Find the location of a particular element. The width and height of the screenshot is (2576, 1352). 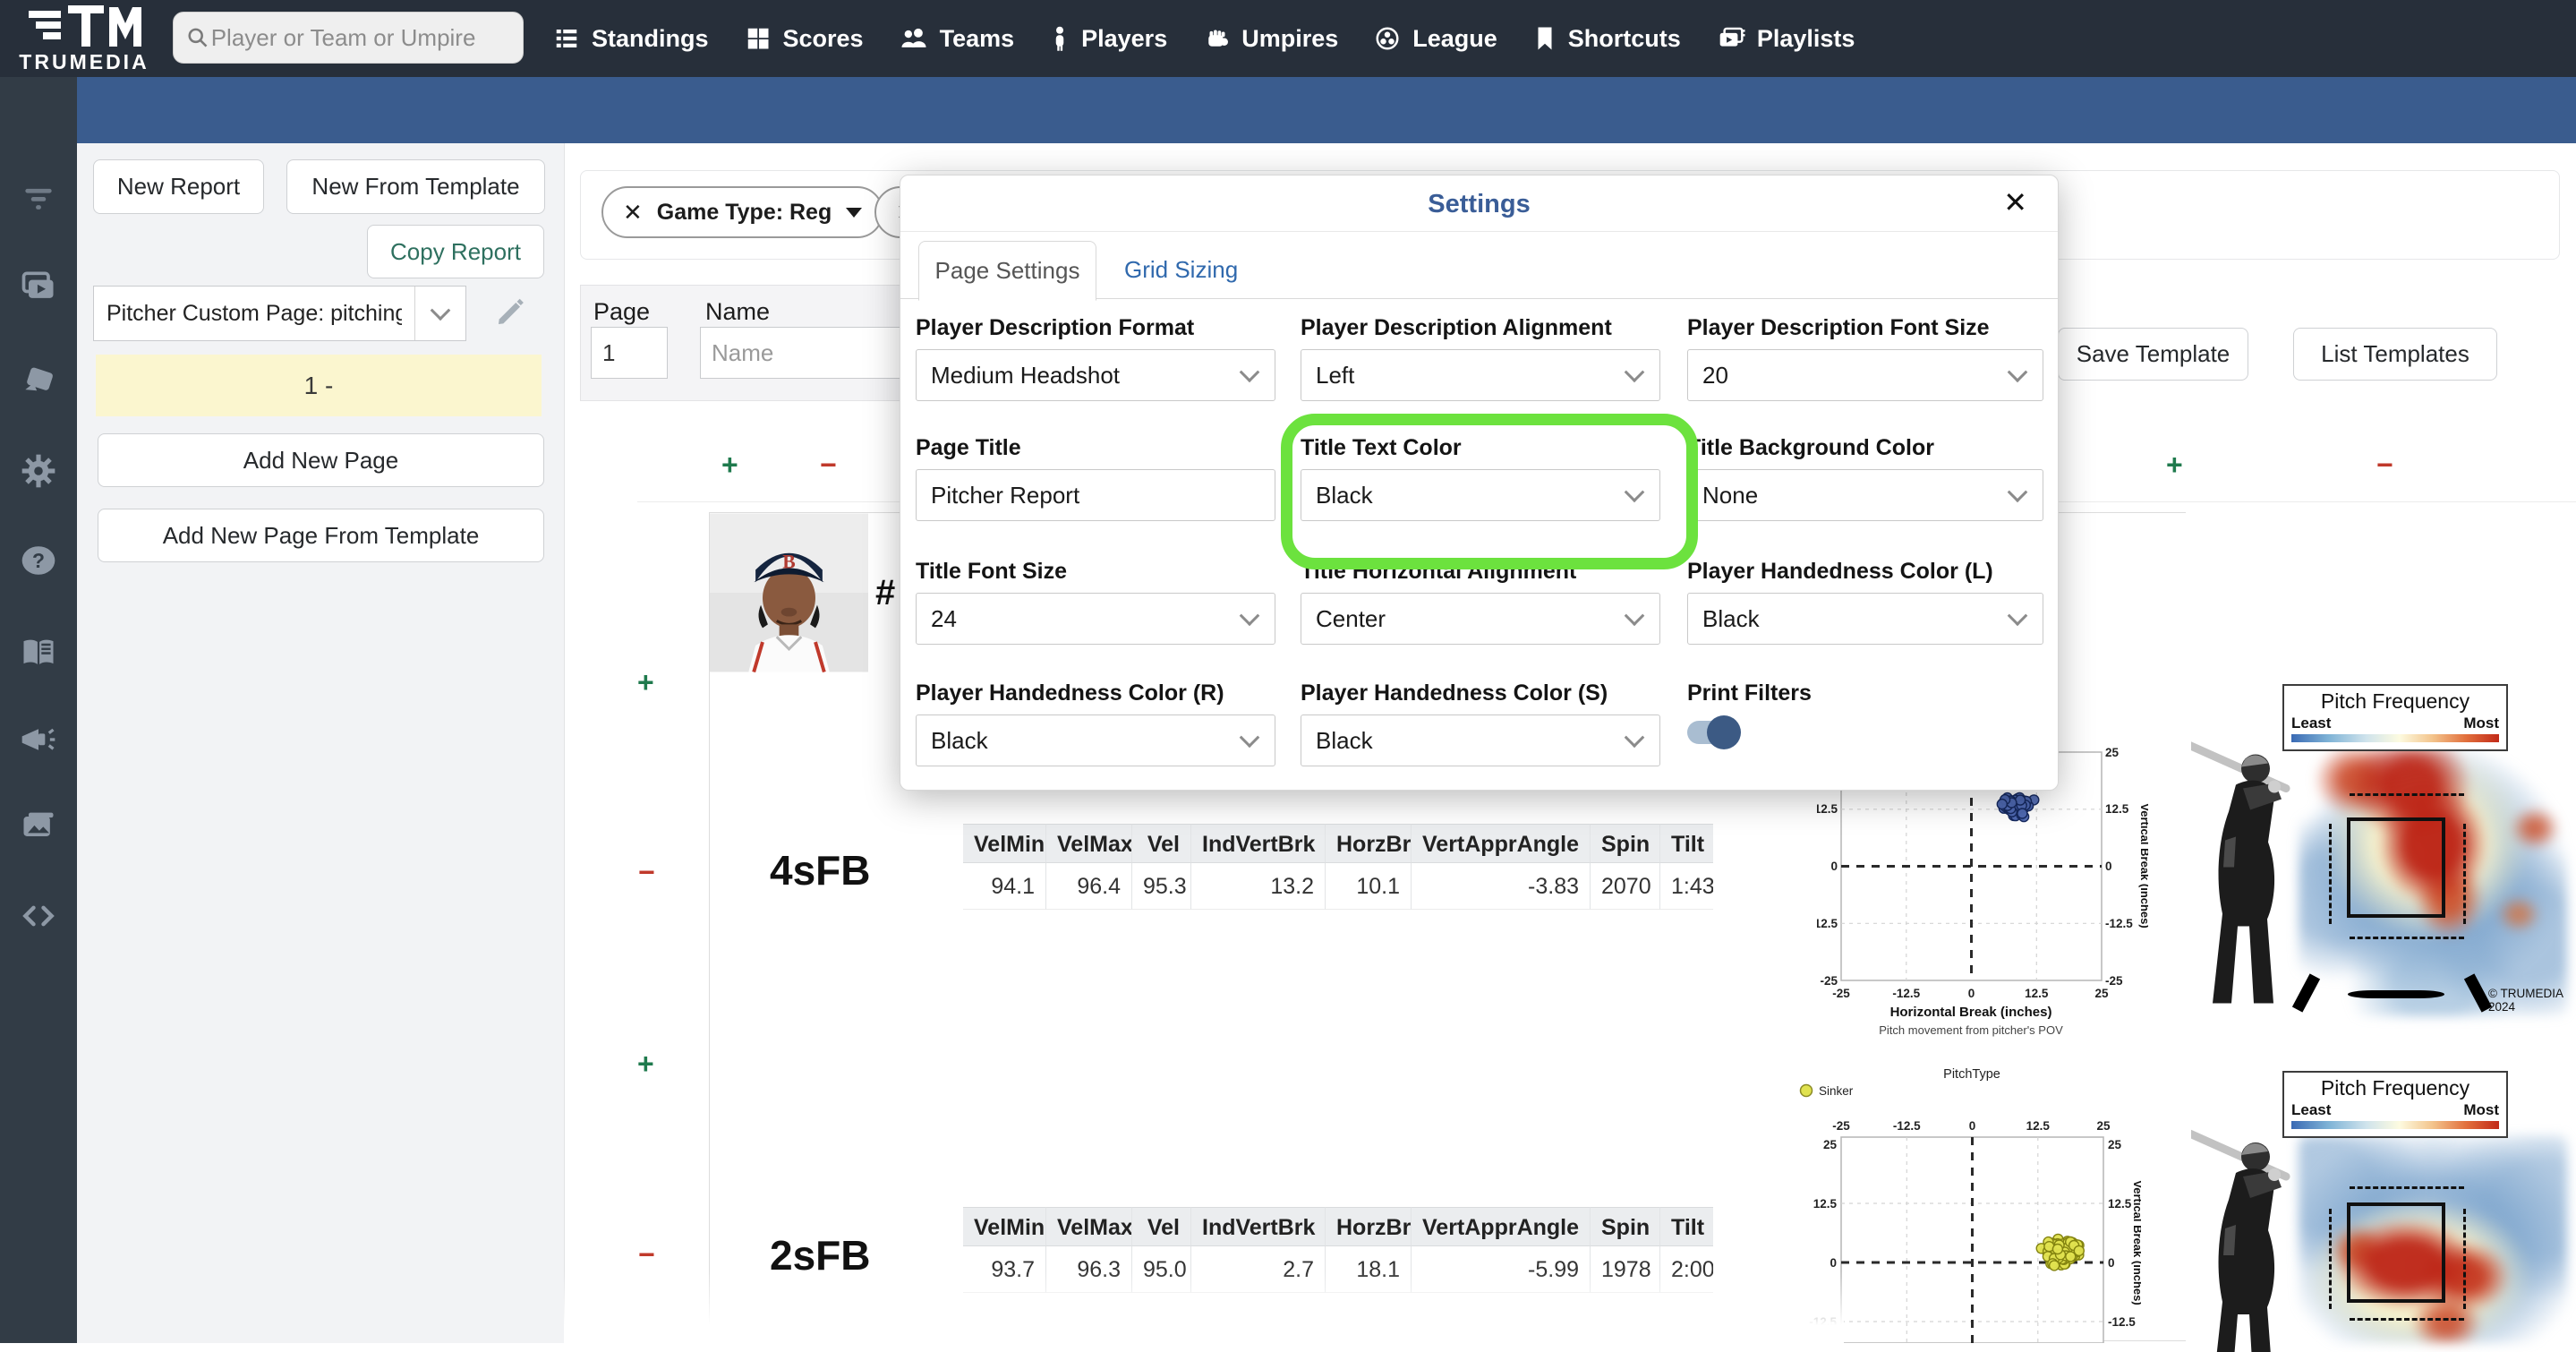

select-value: Center is located at coordinates (1351, 618).